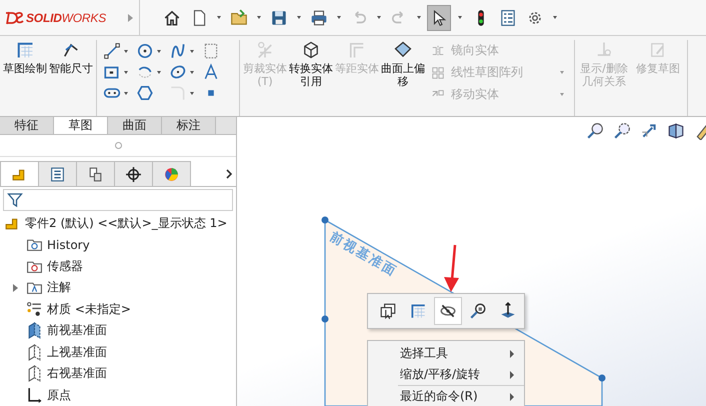 The image size is (706, 406). I want to click on app-name: SOLIDWORKS, so click(66, 17).